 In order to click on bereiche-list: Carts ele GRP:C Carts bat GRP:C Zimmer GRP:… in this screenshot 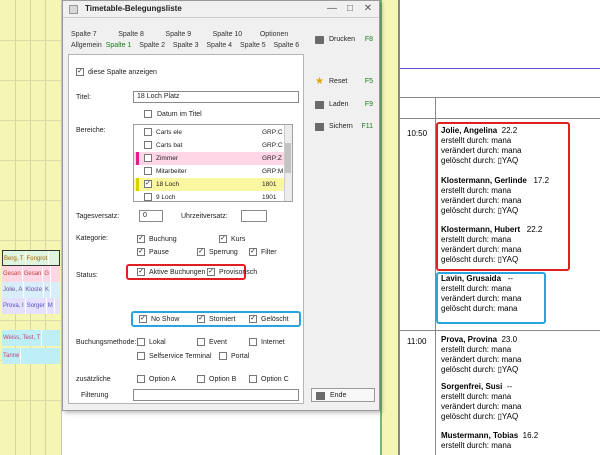, I will do `click(213, 163)`.